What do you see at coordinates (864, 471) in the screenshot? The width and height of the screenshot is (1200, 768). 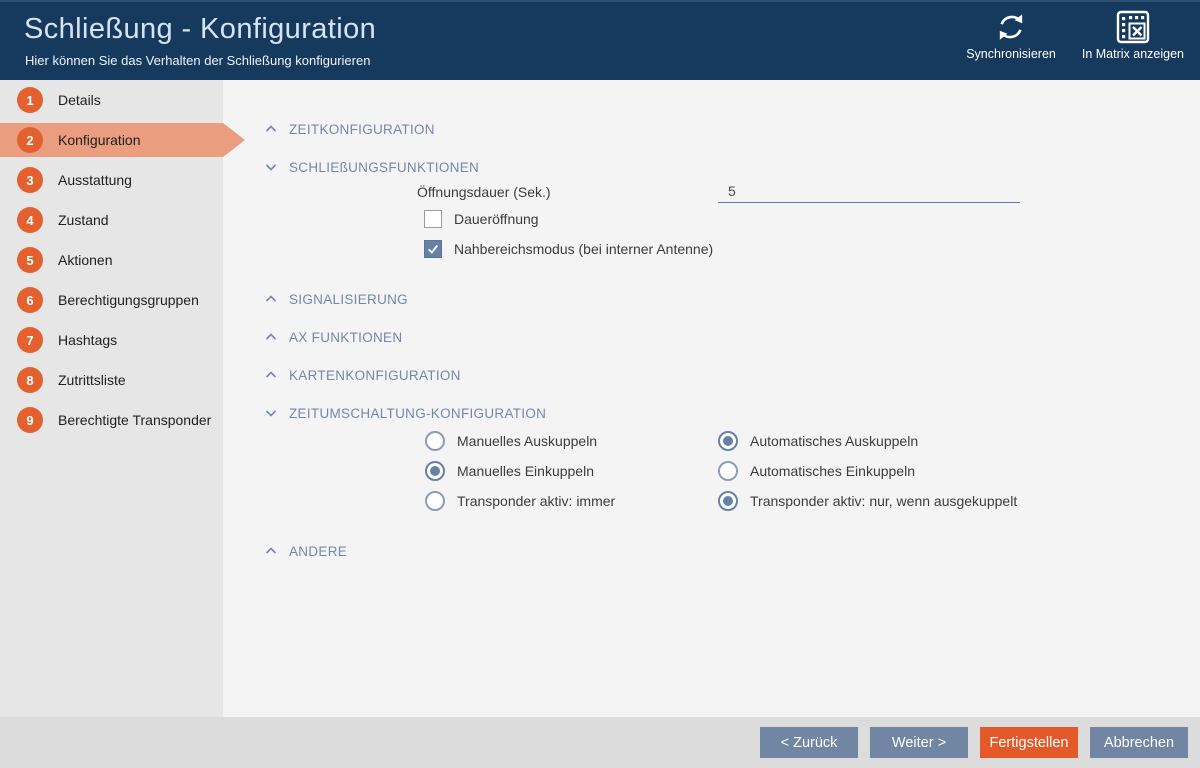 I see `option-automatisches-einkuppeln: Automatisches Einkuppeln` at bounding box center [864, 471].